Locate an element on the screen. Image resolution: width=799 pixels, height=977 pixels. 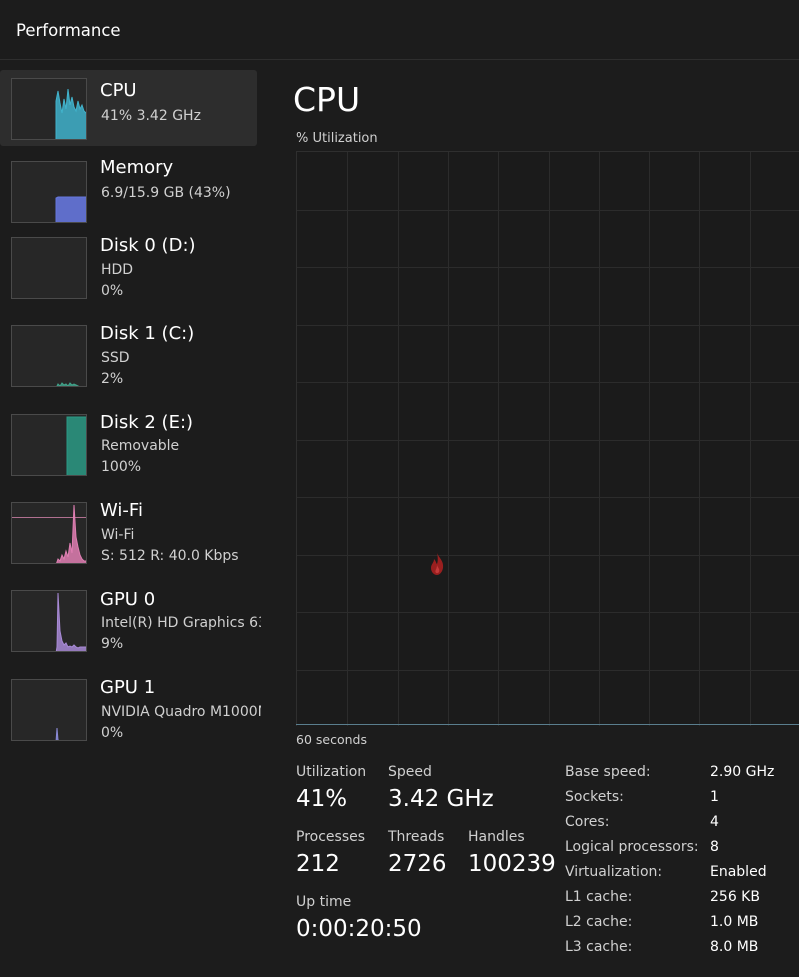
cpu-thumbnail-graph is located at coordinates (49, 109).